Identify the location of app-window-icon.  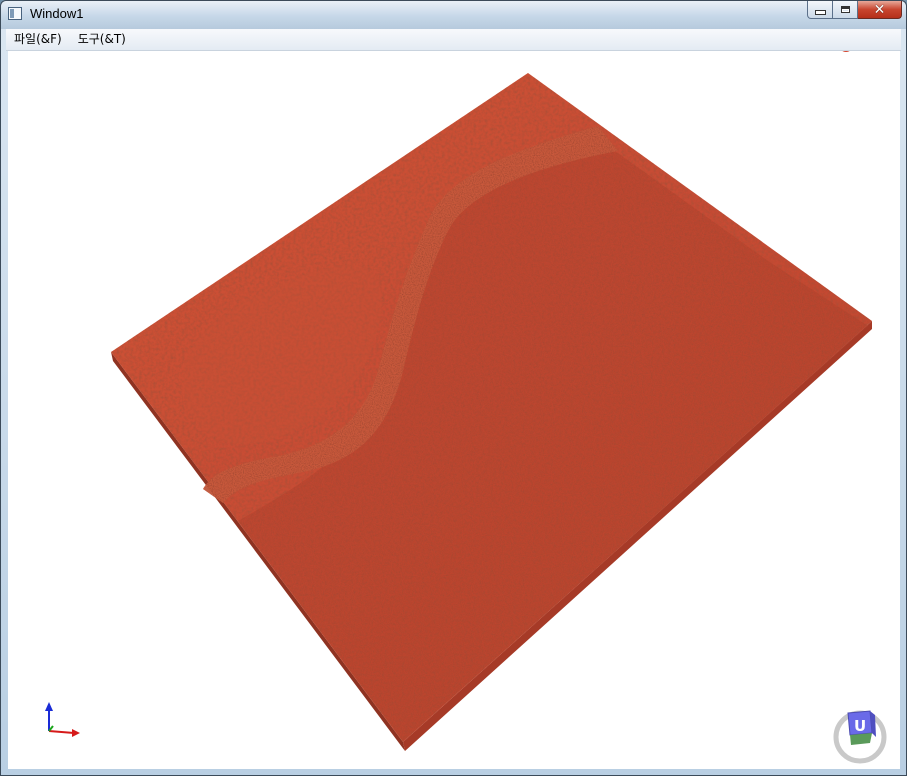
(15, 13).